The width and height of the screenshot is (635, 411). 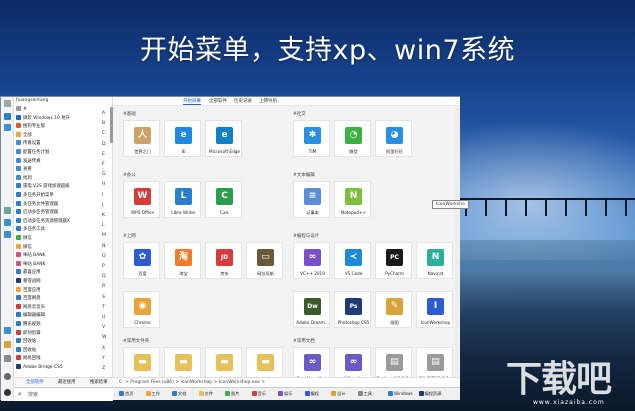 What do you see at coordinates (141, 309) in the screenshot?
I see `app-tile: ◉ Chrome` at bounding box center [141, 309].